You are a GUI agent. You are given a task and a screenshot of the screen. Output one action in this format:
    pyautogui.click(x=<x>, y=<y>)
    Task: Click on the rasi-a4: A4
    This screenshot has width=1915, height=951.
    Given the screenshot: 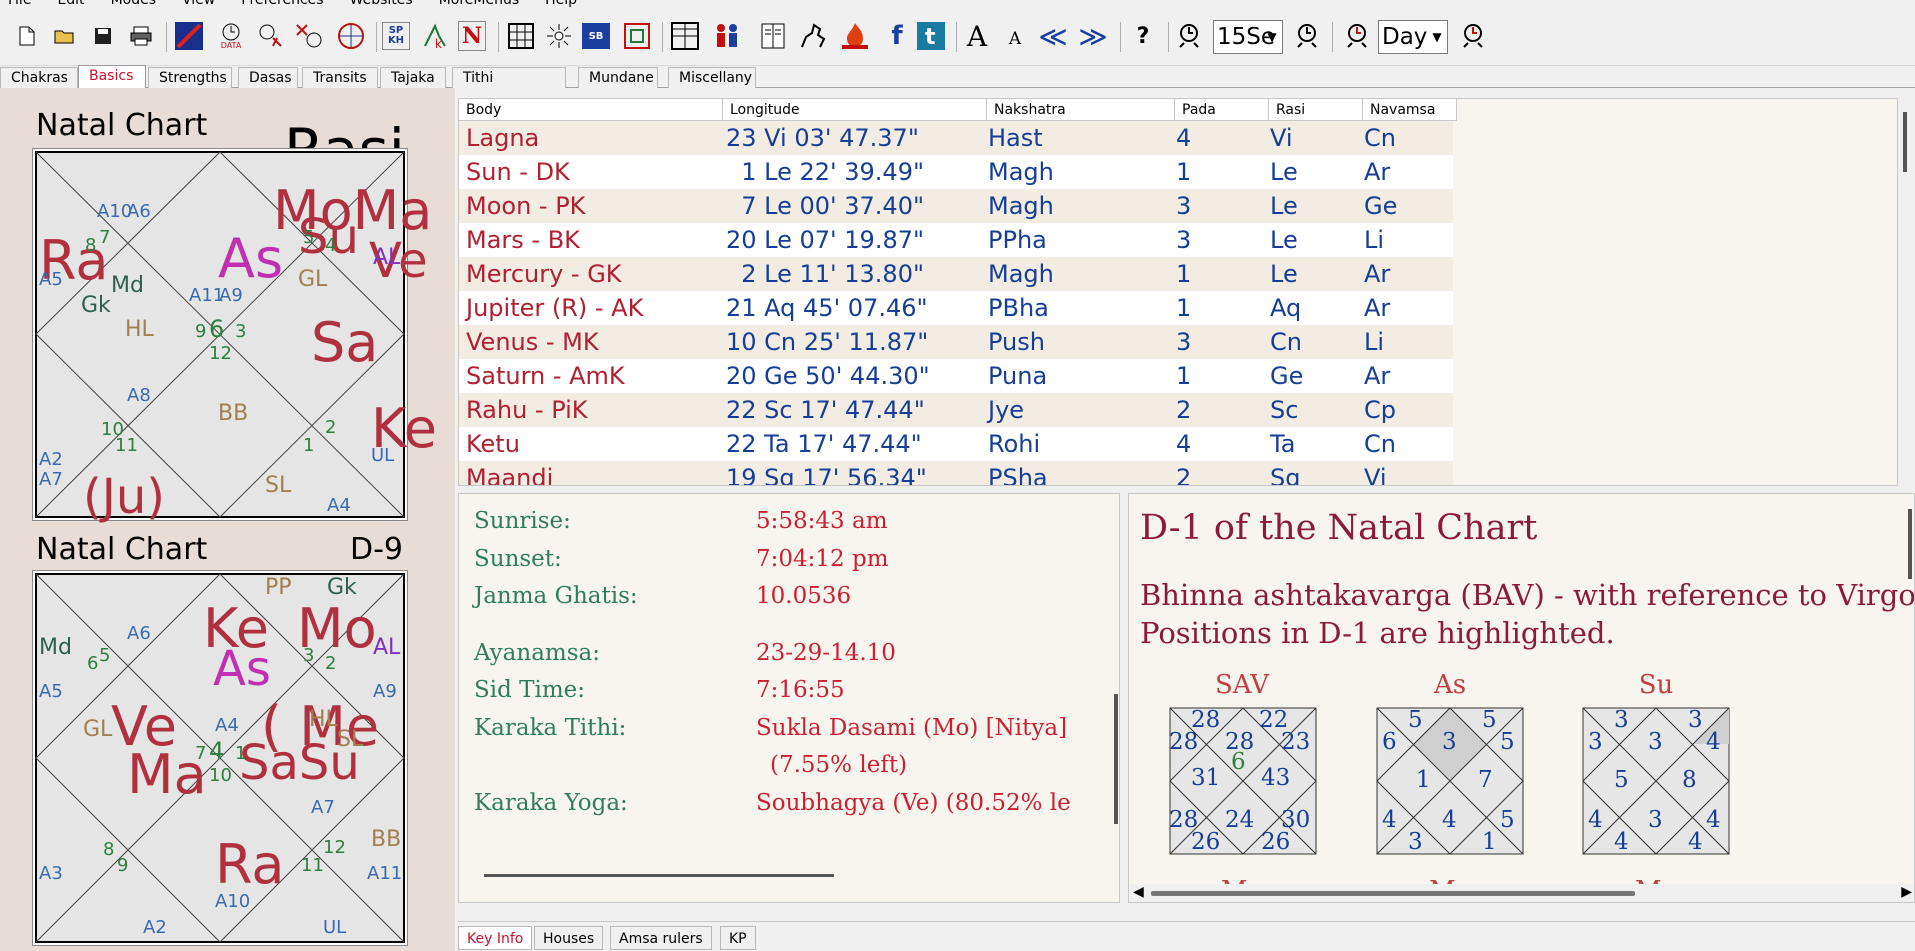 What is the action you would take?
    pyautogui.click(x=339, y=505)
    